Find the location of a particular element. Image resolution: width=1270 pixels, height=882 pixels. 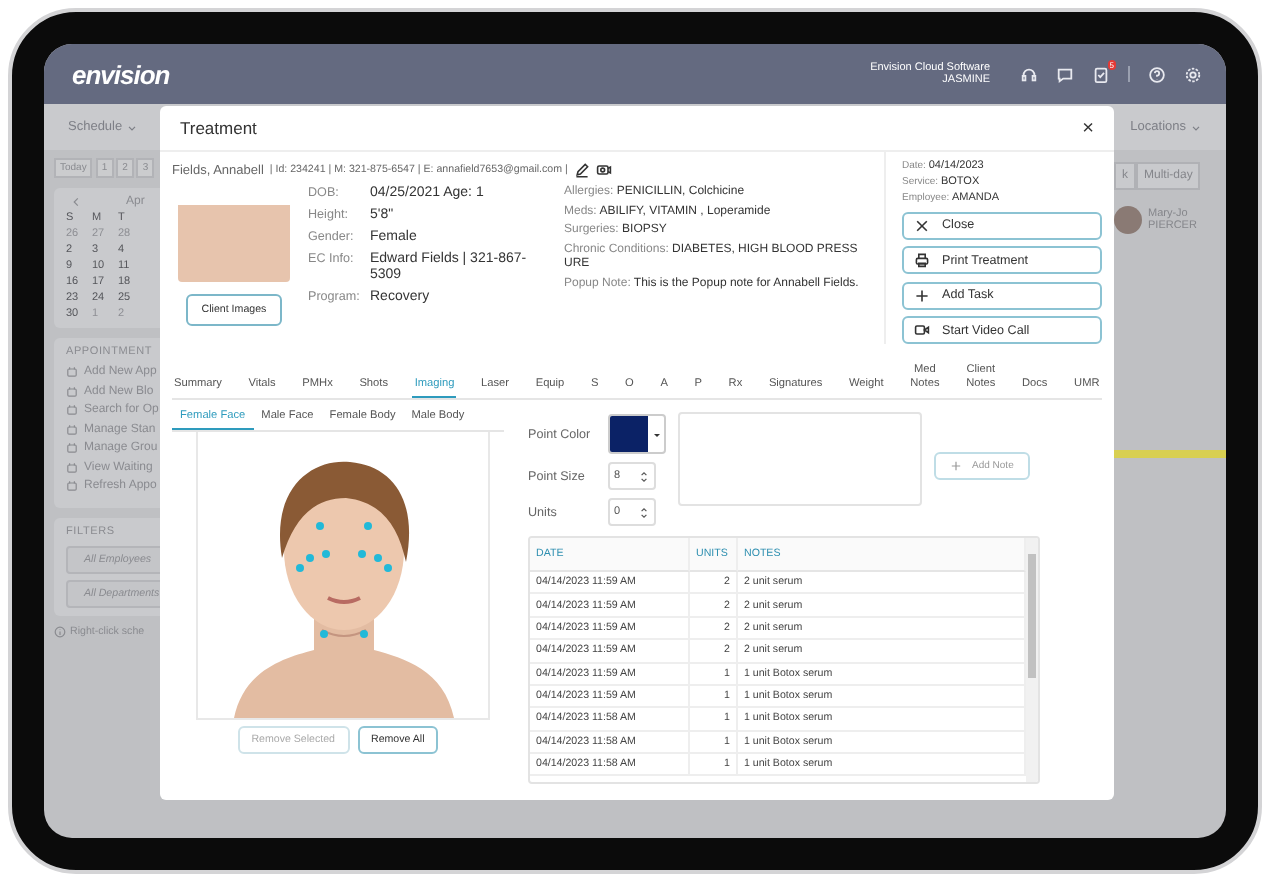

scrollbar is located at coordinates (1032, 660).